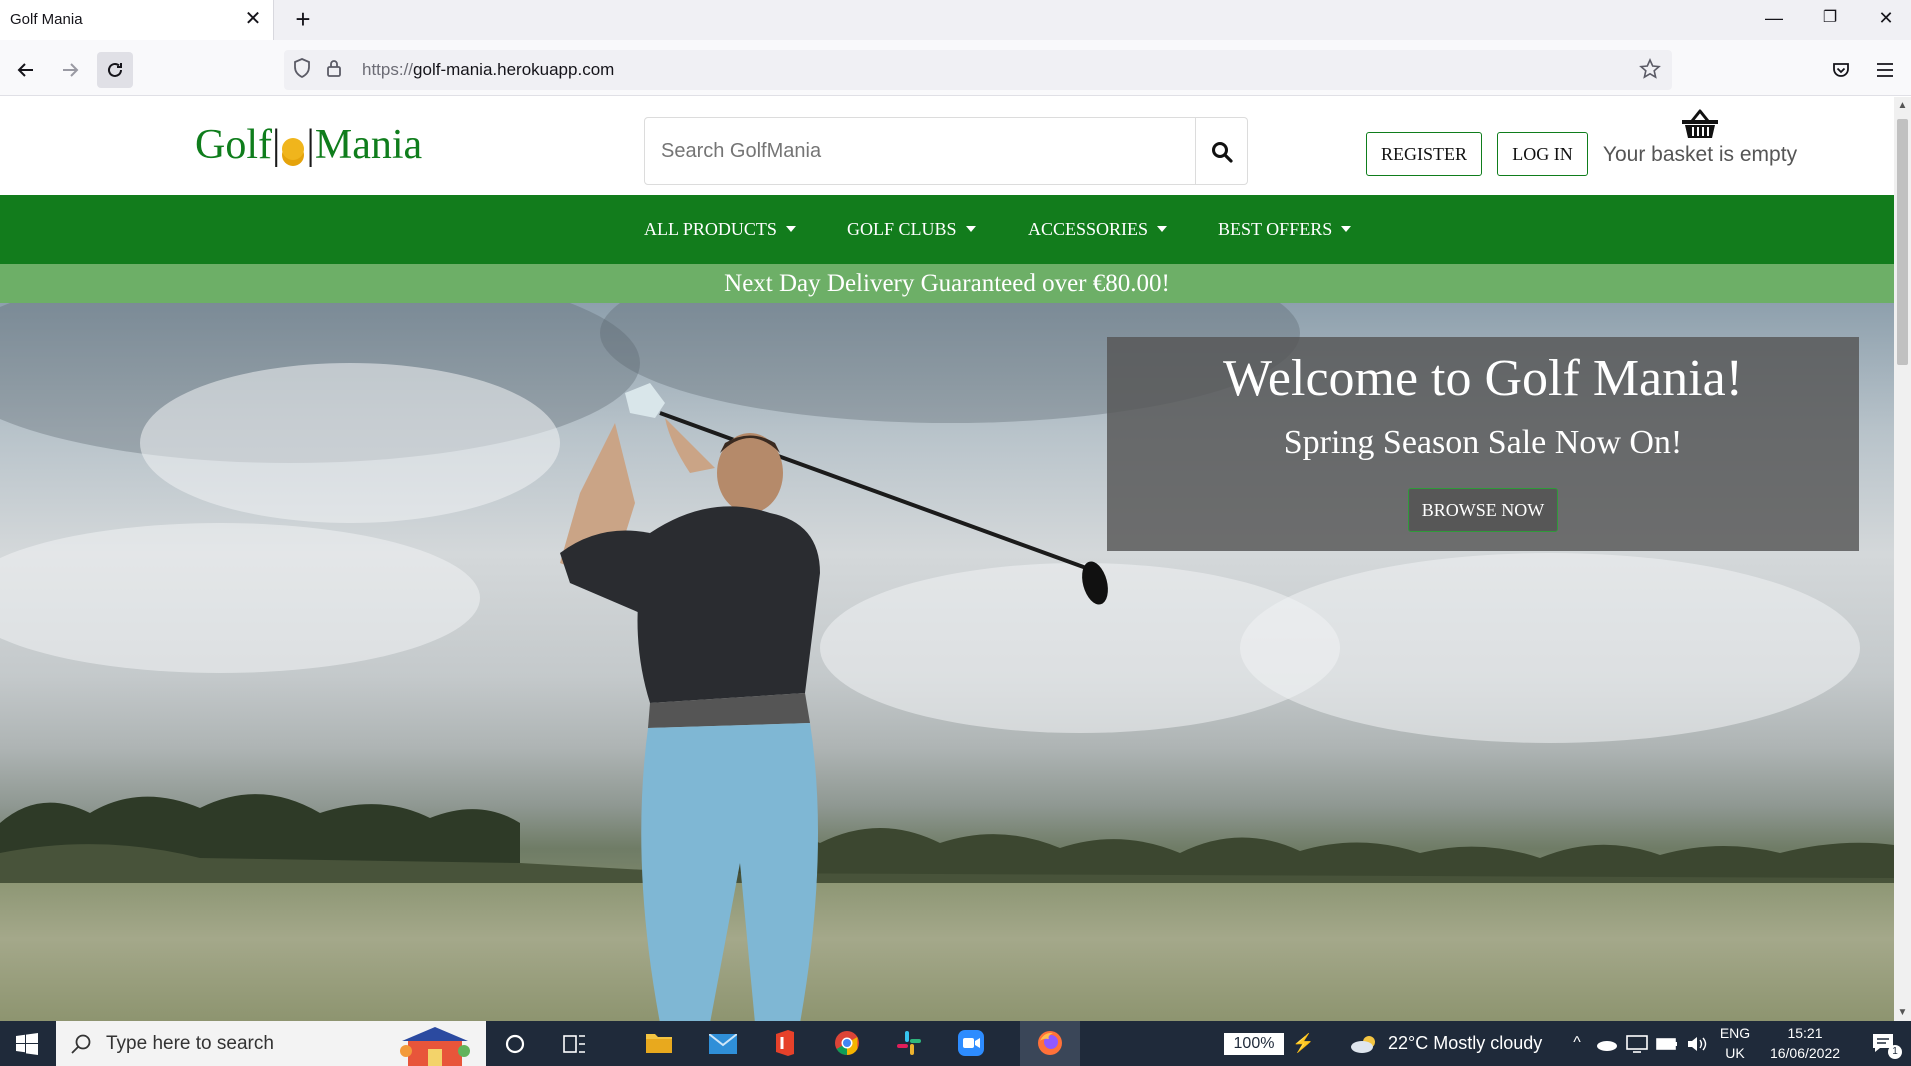 The image size is (1911, 1066). I want to click on login-button: LOG IN, so click(1542, 154).